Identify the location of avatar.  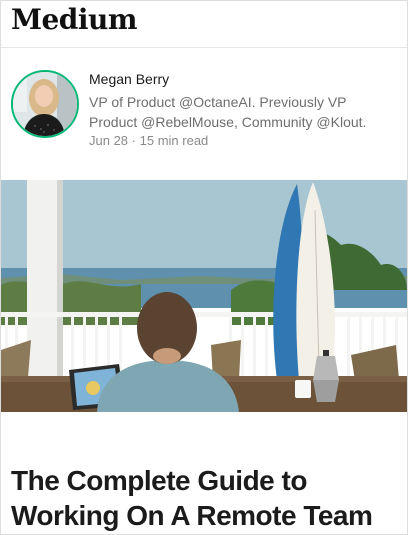
(45, 104).